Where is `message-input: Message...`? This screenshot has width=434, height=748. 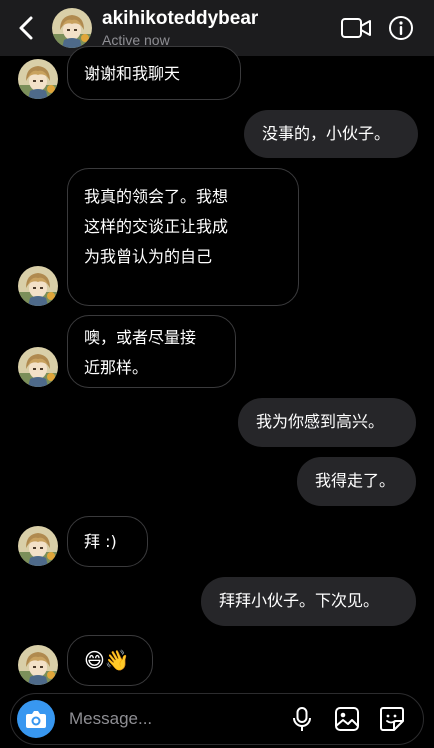 message-input: Message... is located at coordinates (110, 719).